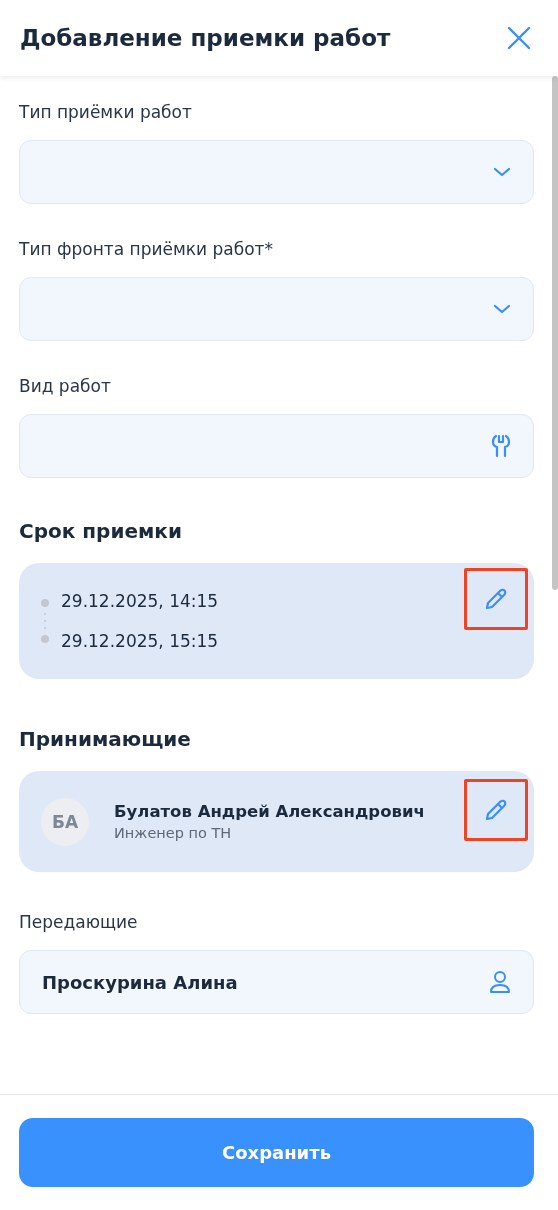 This screenshot has width=558, height=1210. I want to click on end-date: 29.12.2025, 15:15, so click(140, 641).